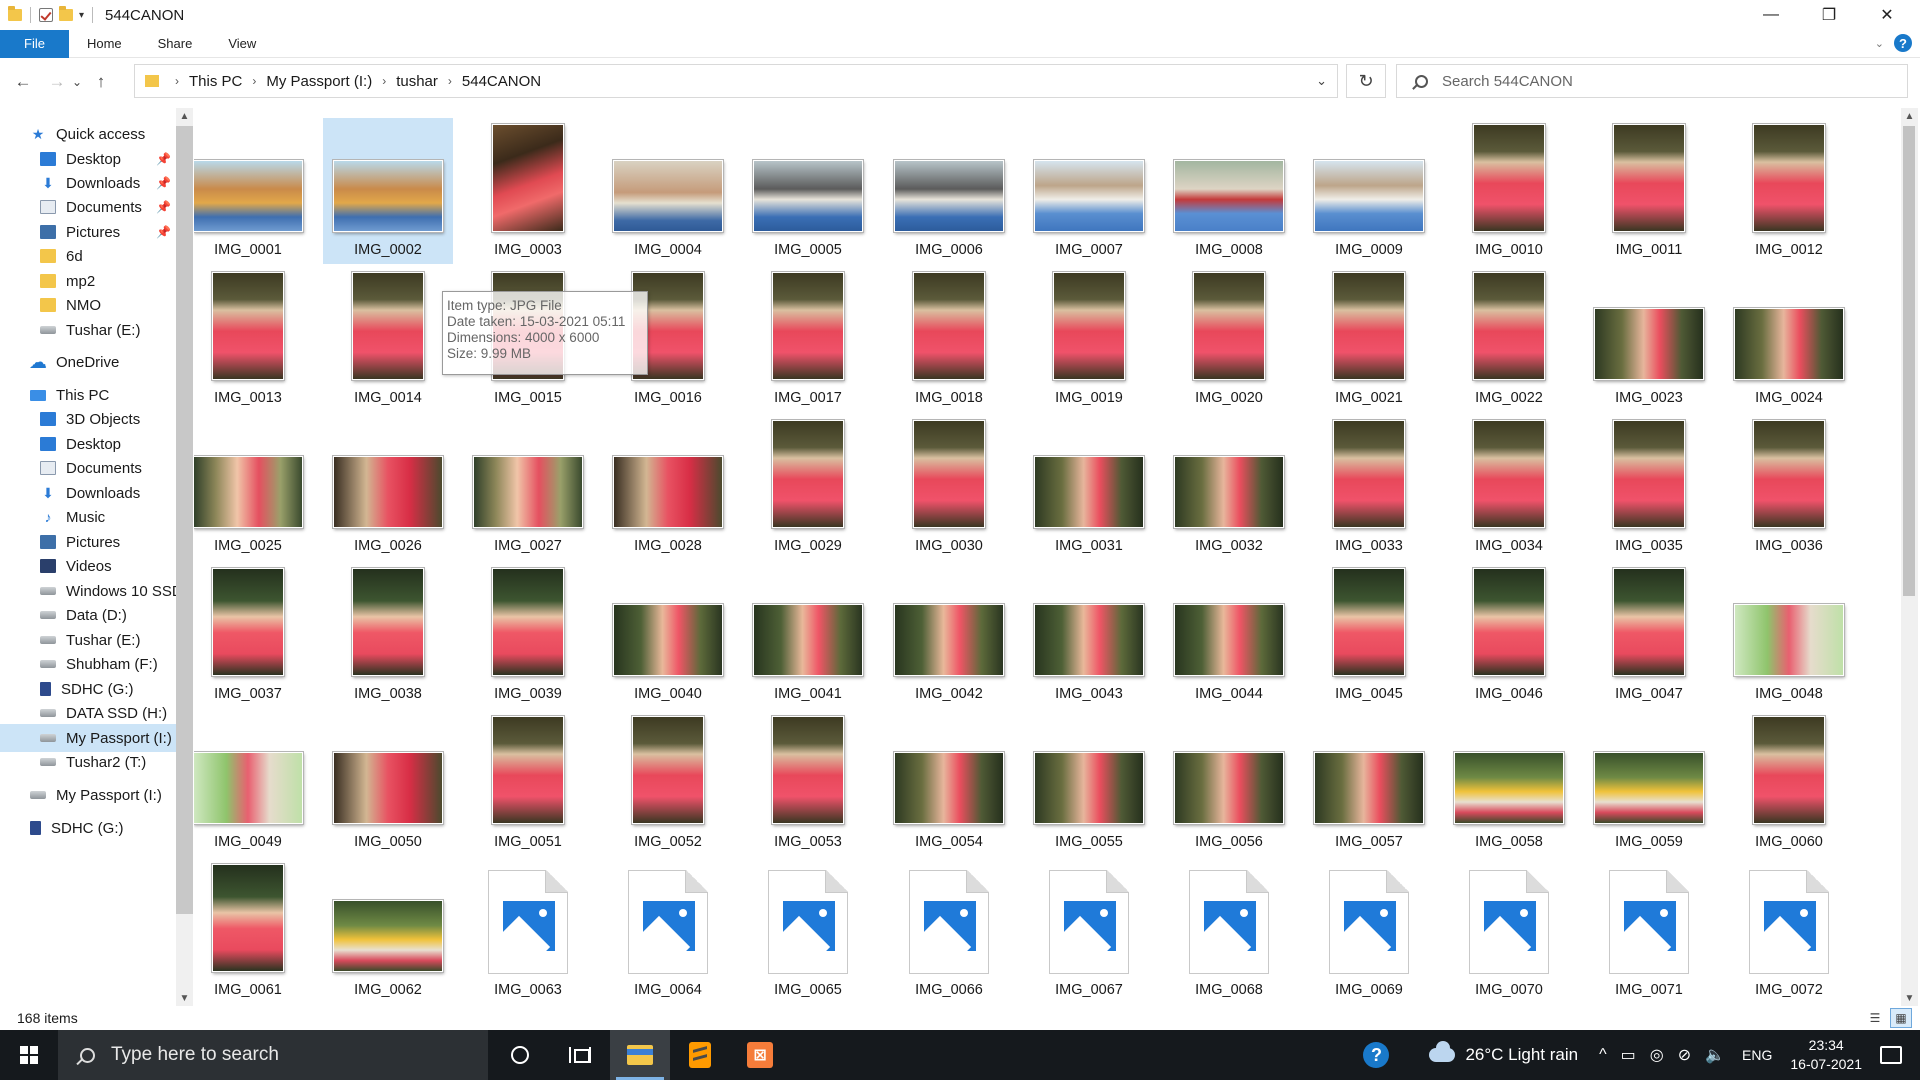 The width and height of the screenshot is (1920, 1080). What do you see at coordinates (1901, 1018) in the screenshot?
I see `large-icons-view-button: ▦` at bounding box center [1901, 1018].